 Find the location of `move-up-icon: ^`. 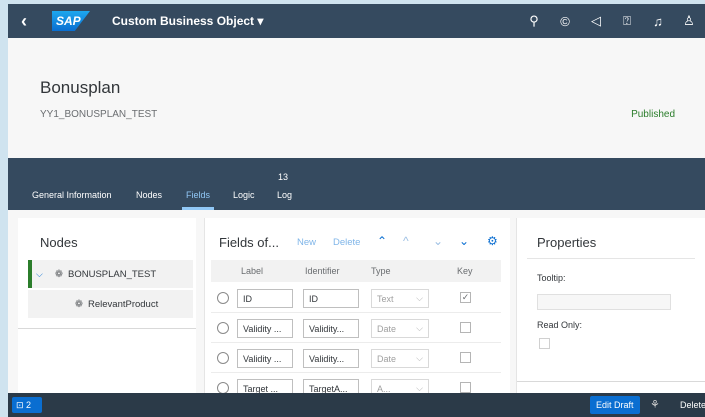

move-up-icon: ^ is located at coordinates (406, 241).